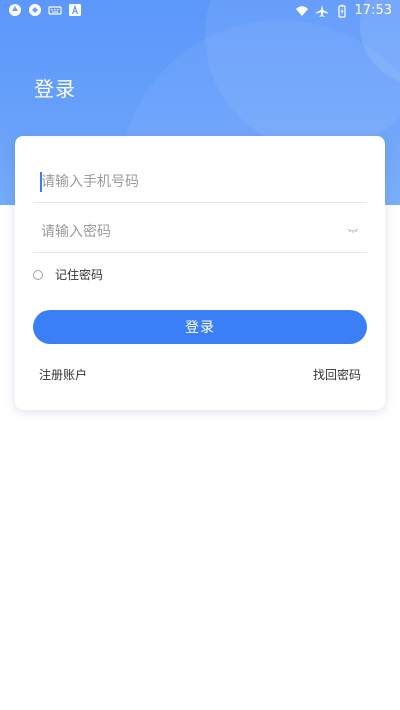  Describe the element at coordinates (200, 11) in the screenshot. I see `status-bar: 17:53` at that location.